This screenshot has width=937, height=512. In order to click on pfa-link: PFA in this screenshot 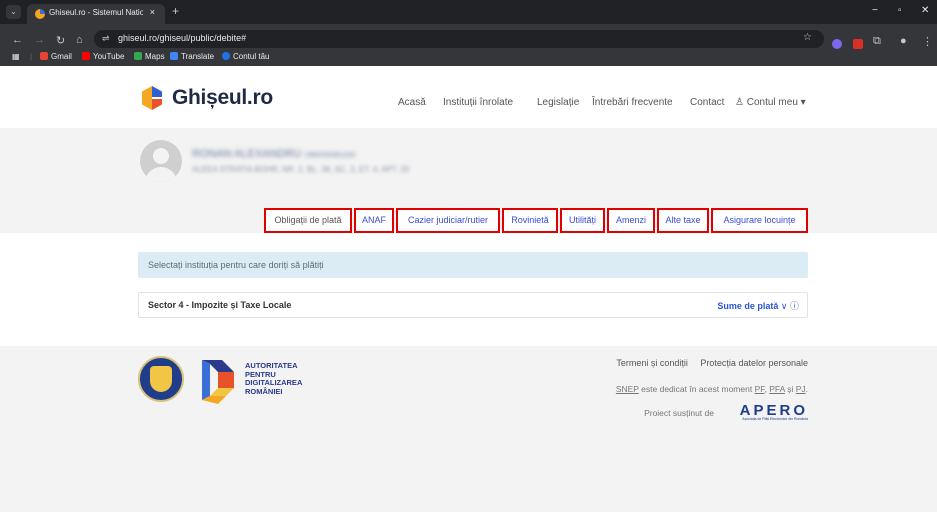, I will do `click(777, 389)`.